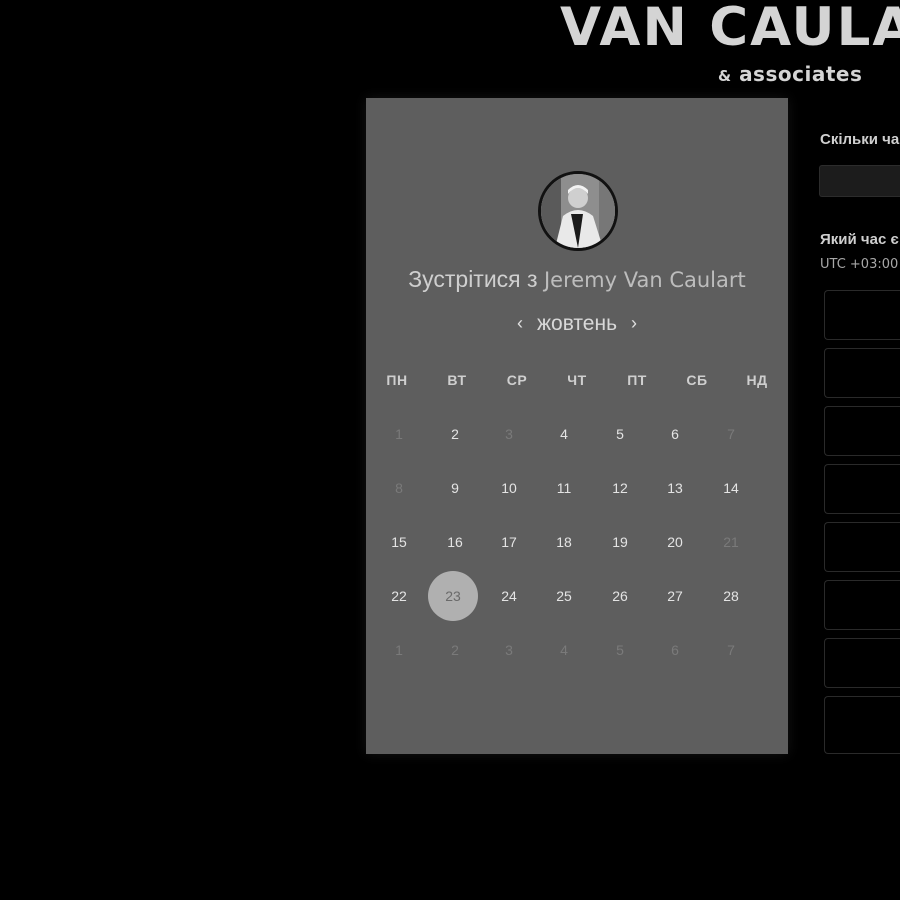  What do you see at coordinates (564, 596) in the screenshot?
I see `calendar-day: 25` at bounding box center [564, 596].